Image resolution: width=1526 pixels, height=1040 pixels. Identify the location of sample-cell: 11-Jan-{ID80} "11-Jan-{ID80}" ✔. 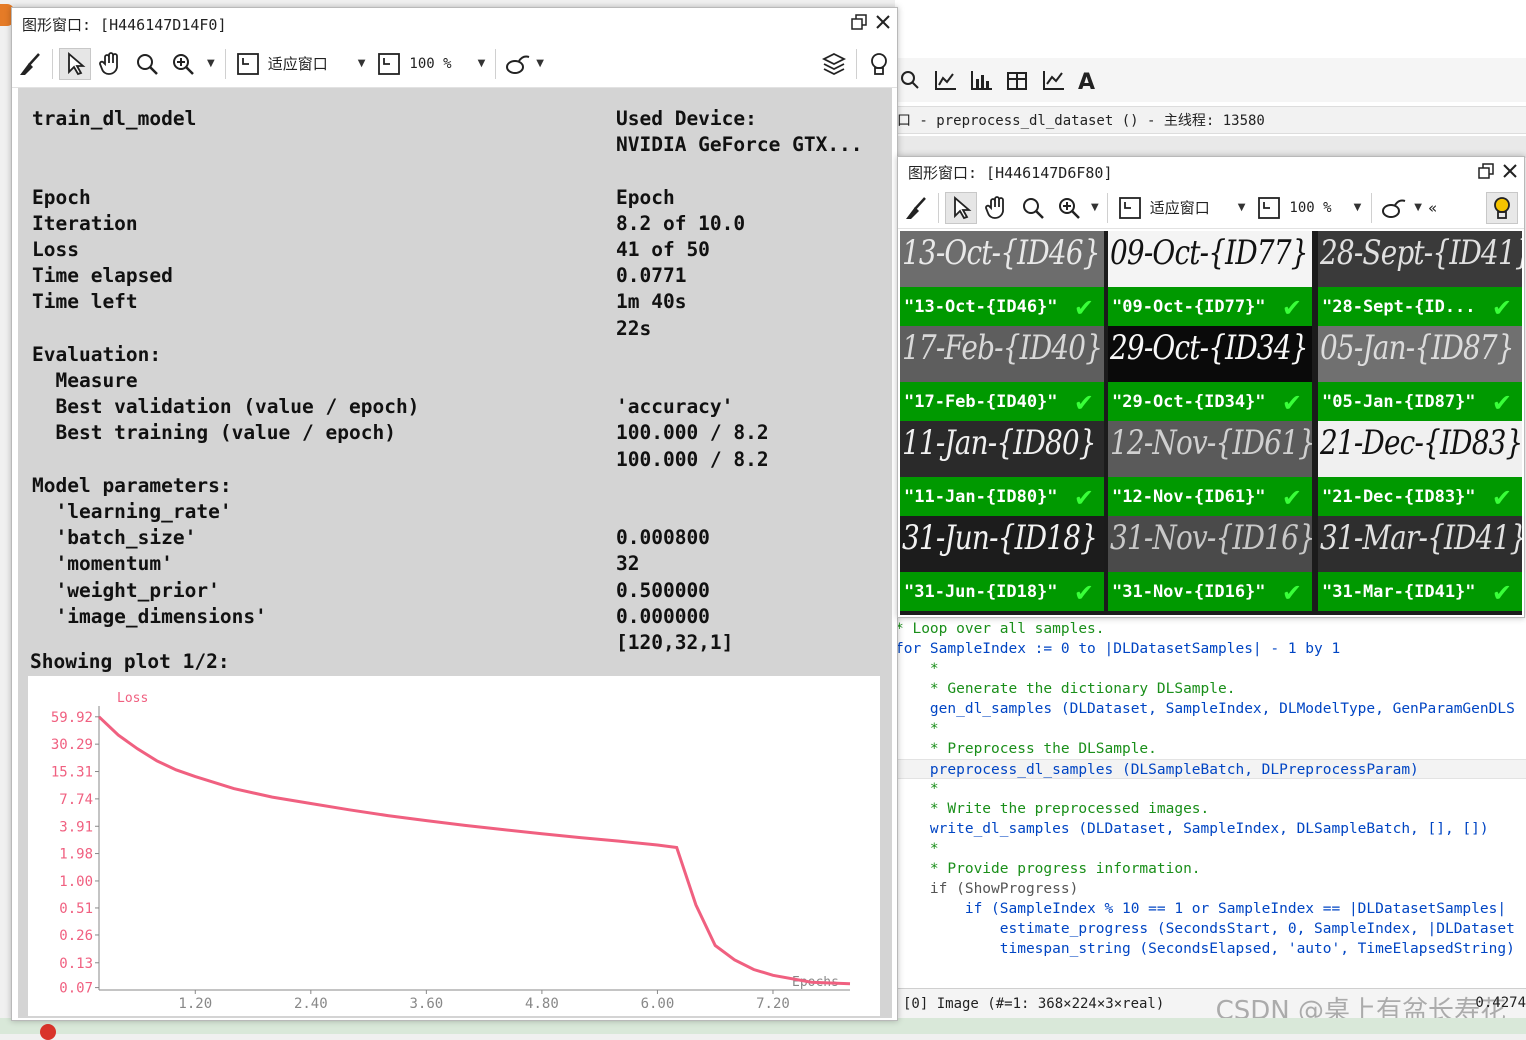
(1002, 468).